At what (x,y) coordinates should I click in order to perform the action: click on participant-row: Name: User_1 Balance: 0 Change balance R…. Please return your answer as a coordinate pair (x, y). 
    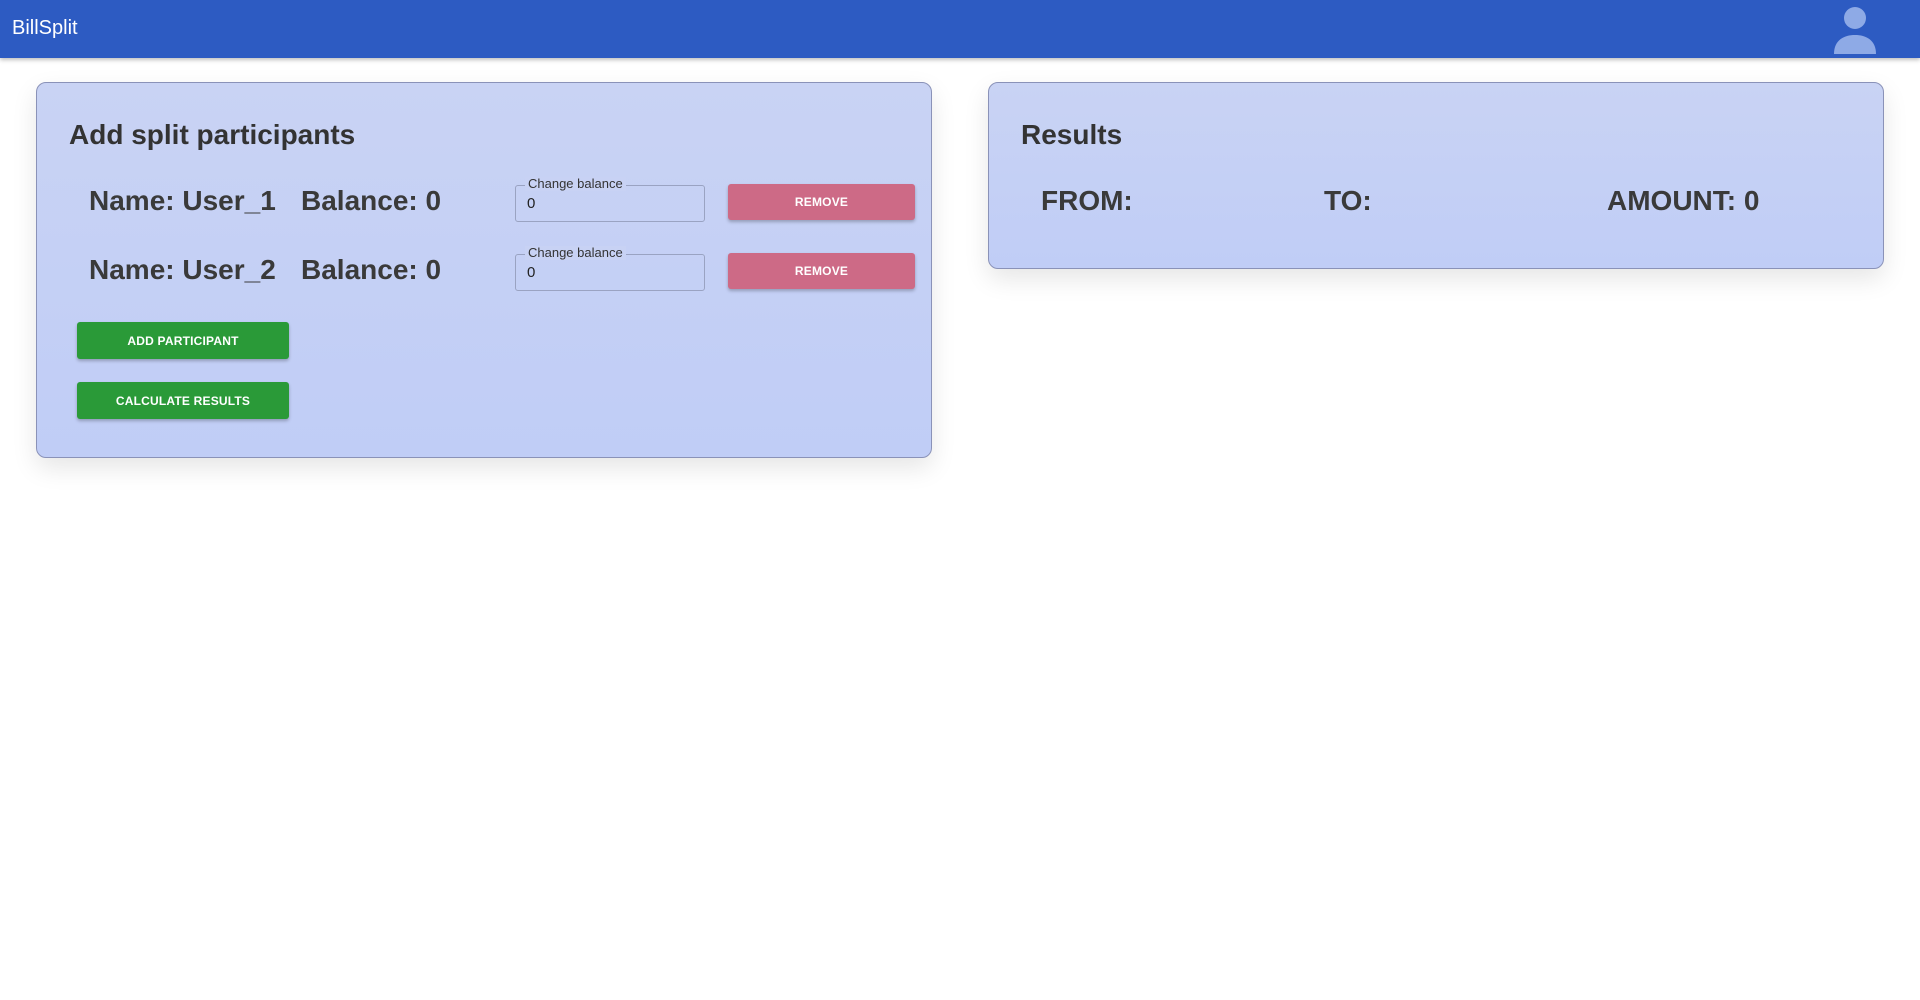
    Looking at the image, I should click on (484, 200).